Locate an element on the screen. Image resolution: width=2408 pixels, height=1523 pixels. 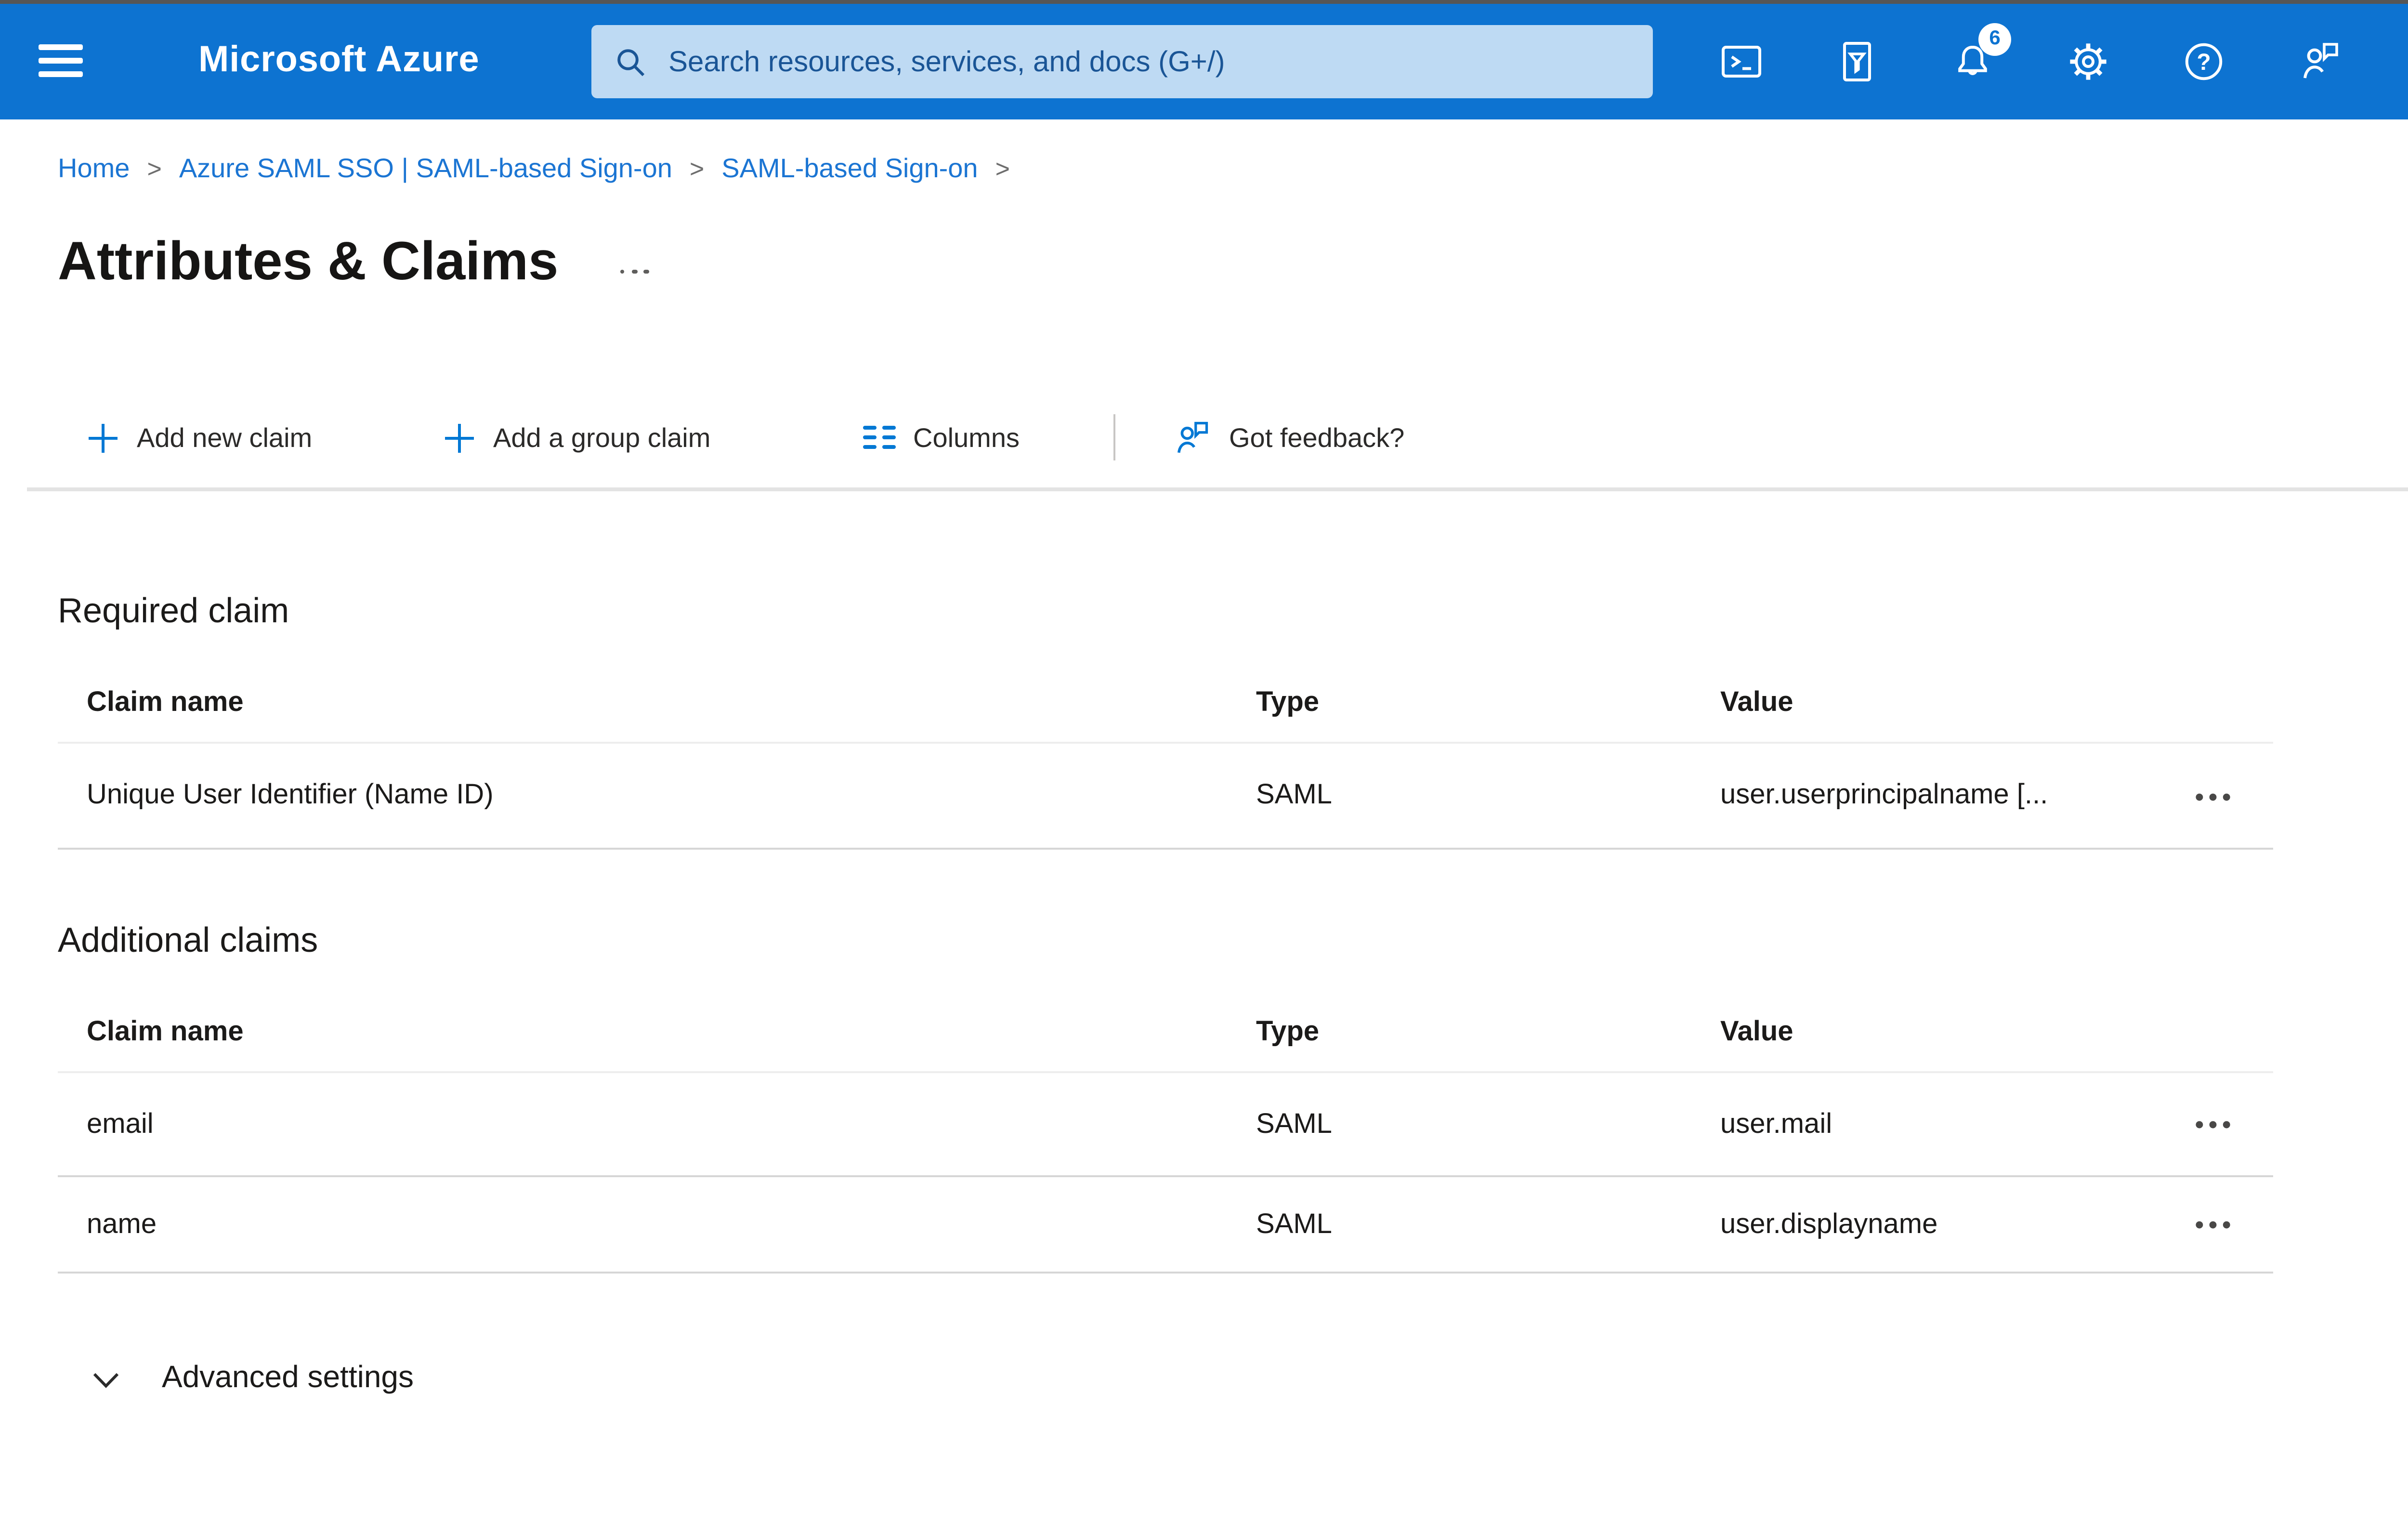
columns-button: Columns is located at coordinates (941, 437).